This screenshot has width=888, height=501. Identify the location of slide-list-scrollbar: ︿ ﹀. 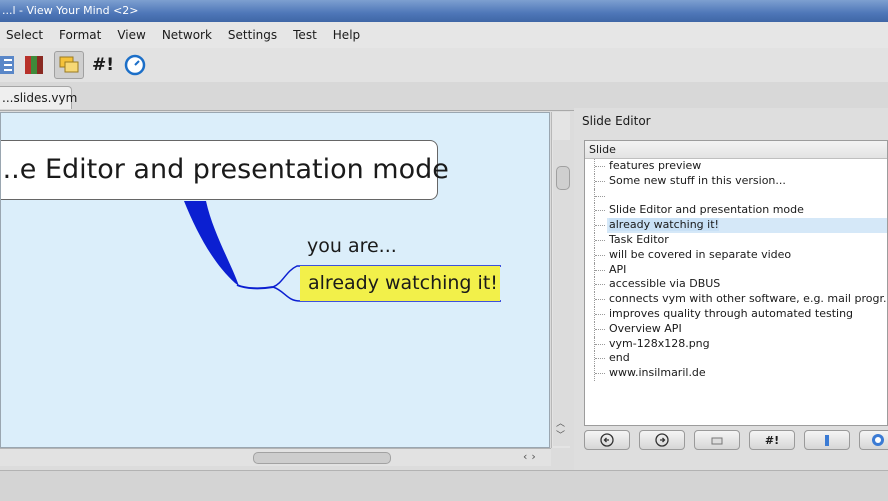
(562, 293).